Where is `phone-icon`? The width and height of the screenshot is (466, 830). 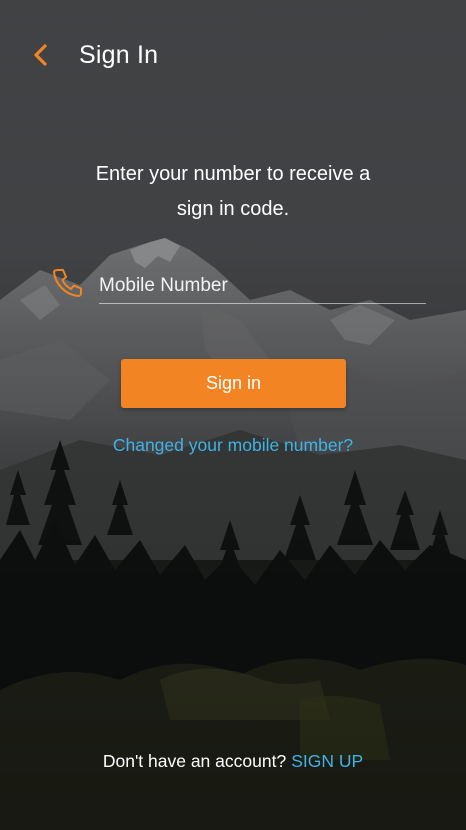 phone-icon is located at coordinates (67, 283).